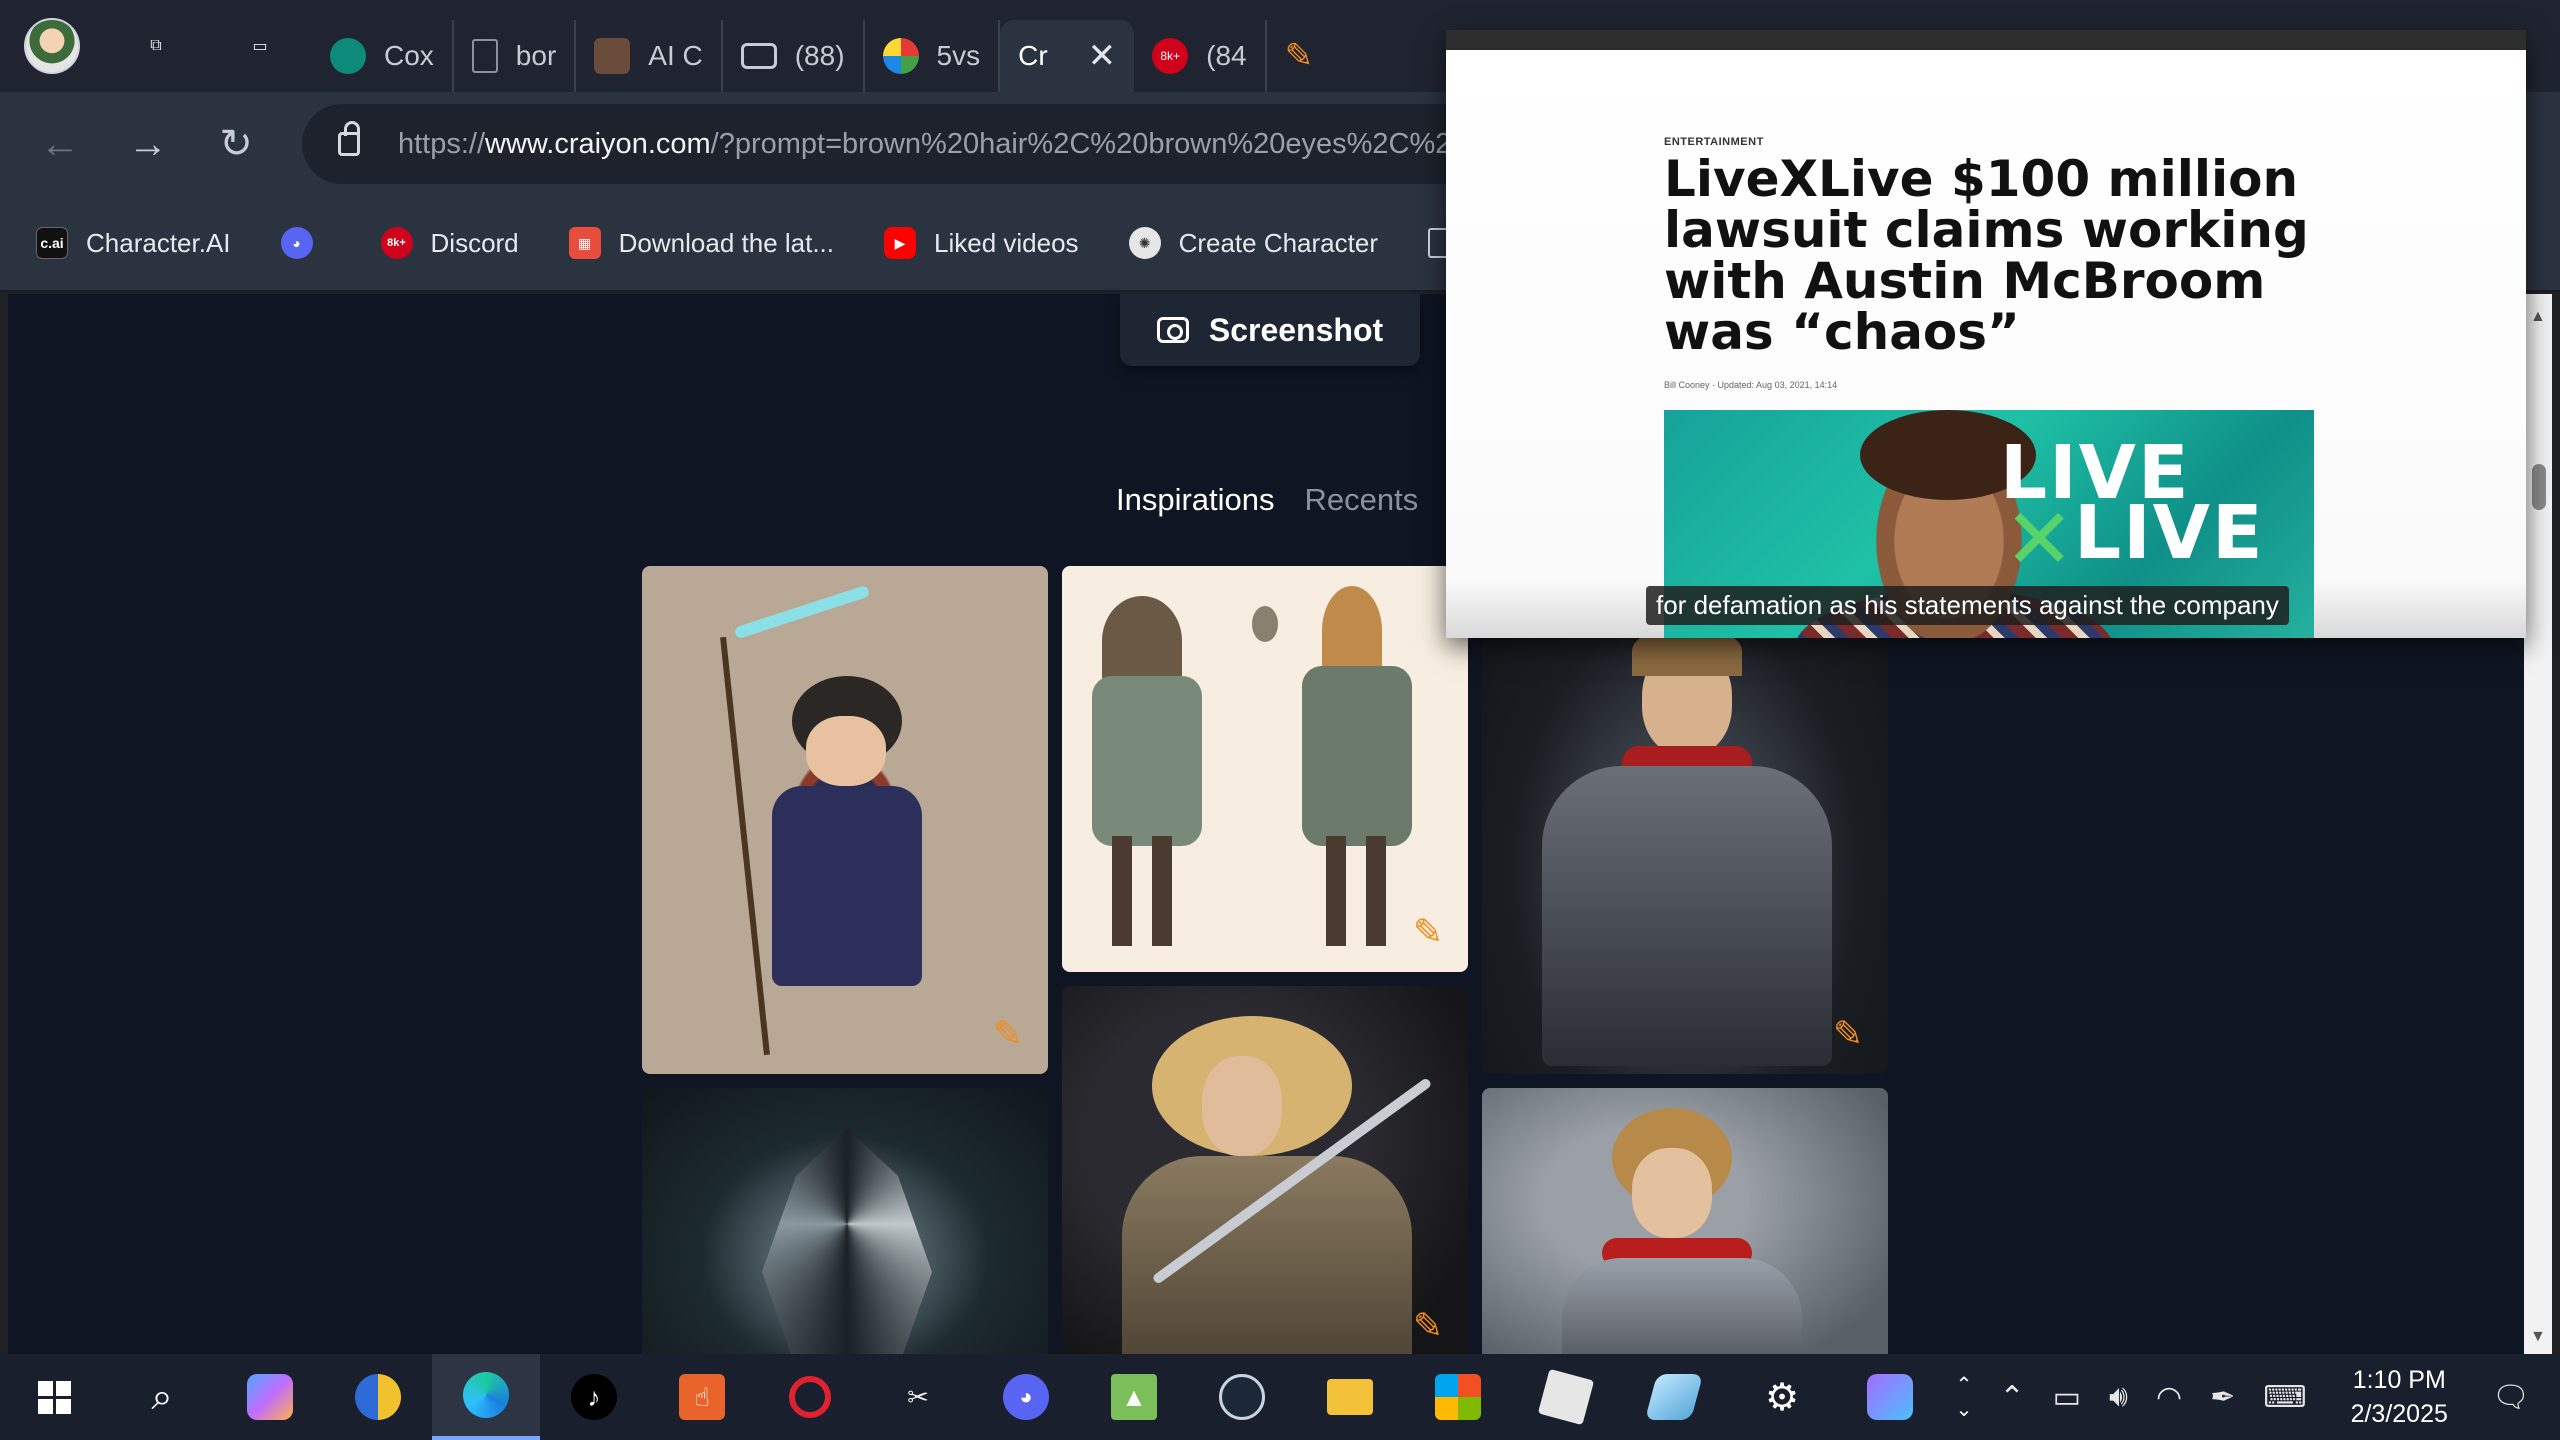 This screenshot has height=1440, width=2560. What do you see at coordinates (270, 1397) in the screenshot?
I see `copilot-icon` at bounding box center [270, 1397].